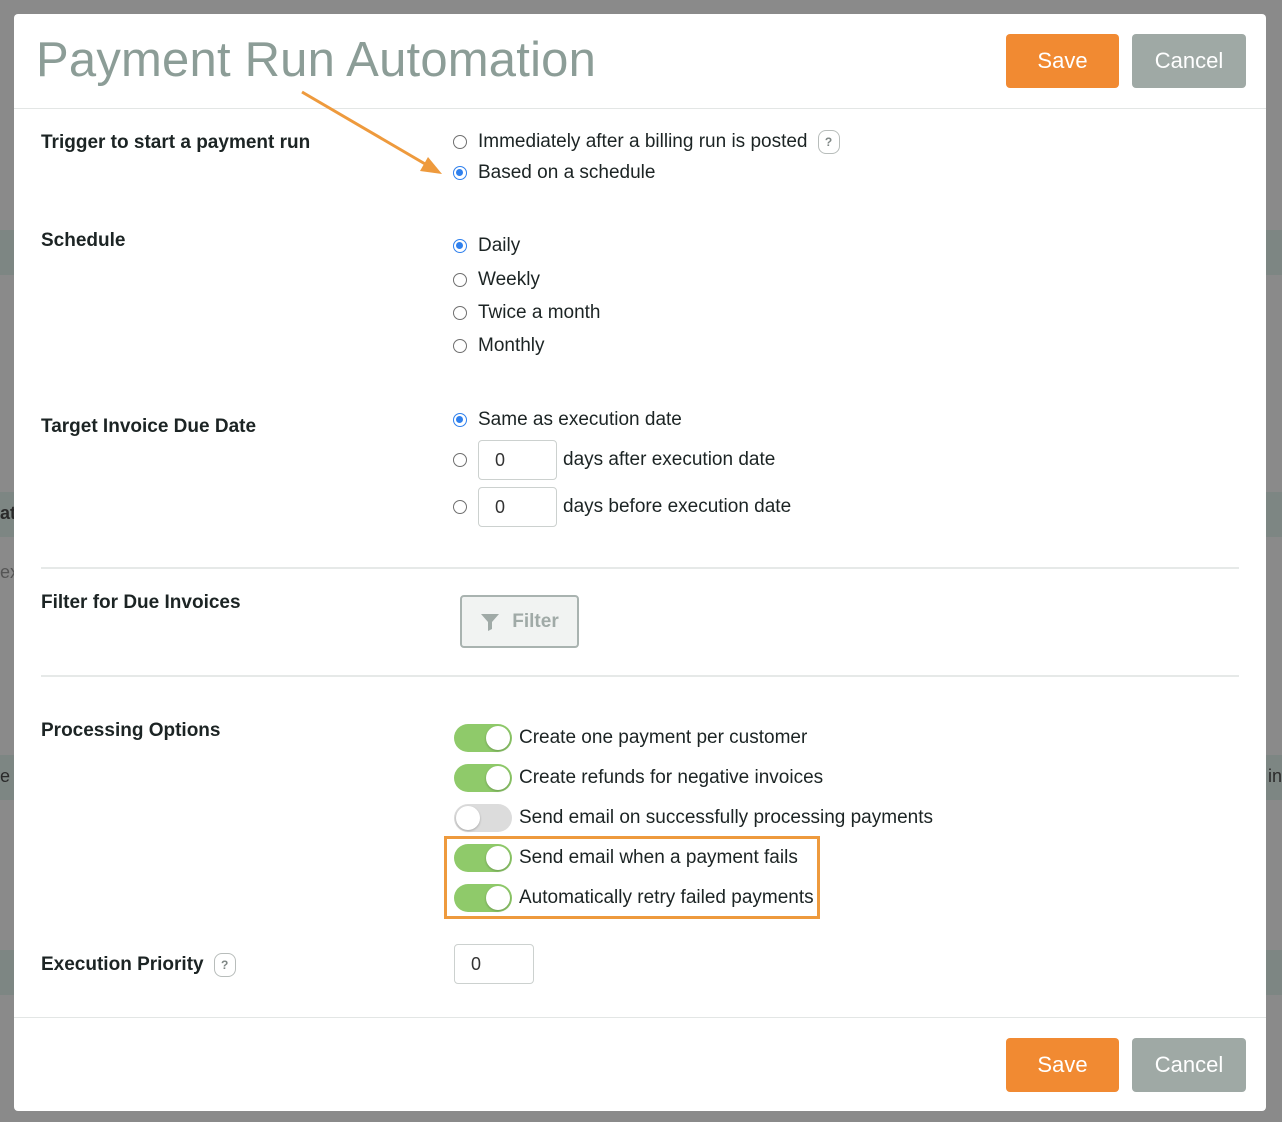 This screenshot has height=1122, width=1282. I want to click on filter-button: Filter, so click(519, 621).